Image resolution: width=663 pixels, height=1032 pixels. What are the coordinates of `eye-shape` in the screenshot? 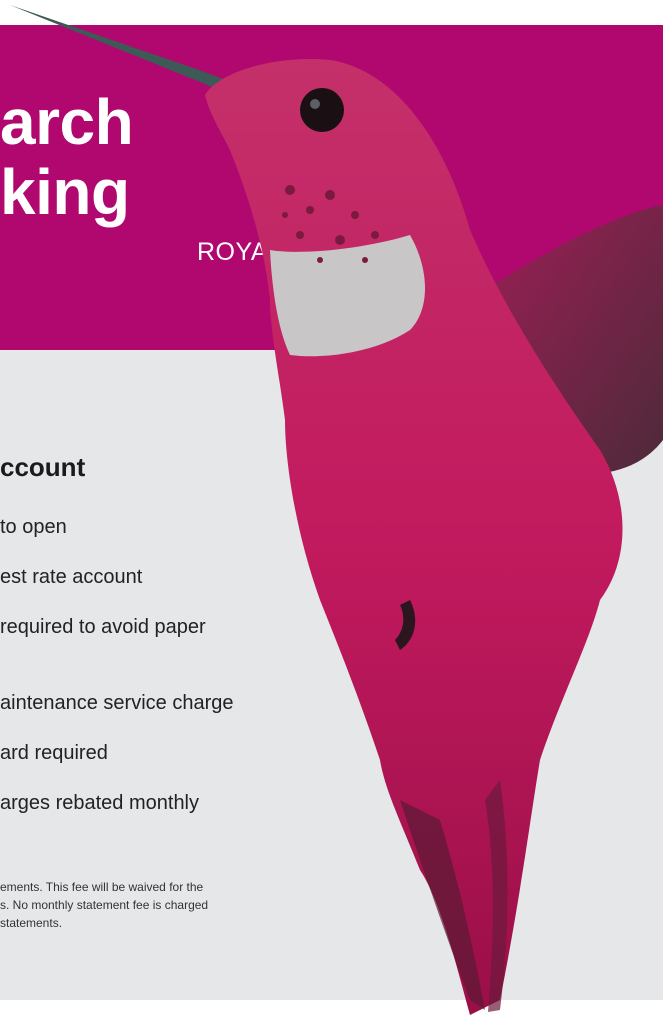 It's located at (322, 110).